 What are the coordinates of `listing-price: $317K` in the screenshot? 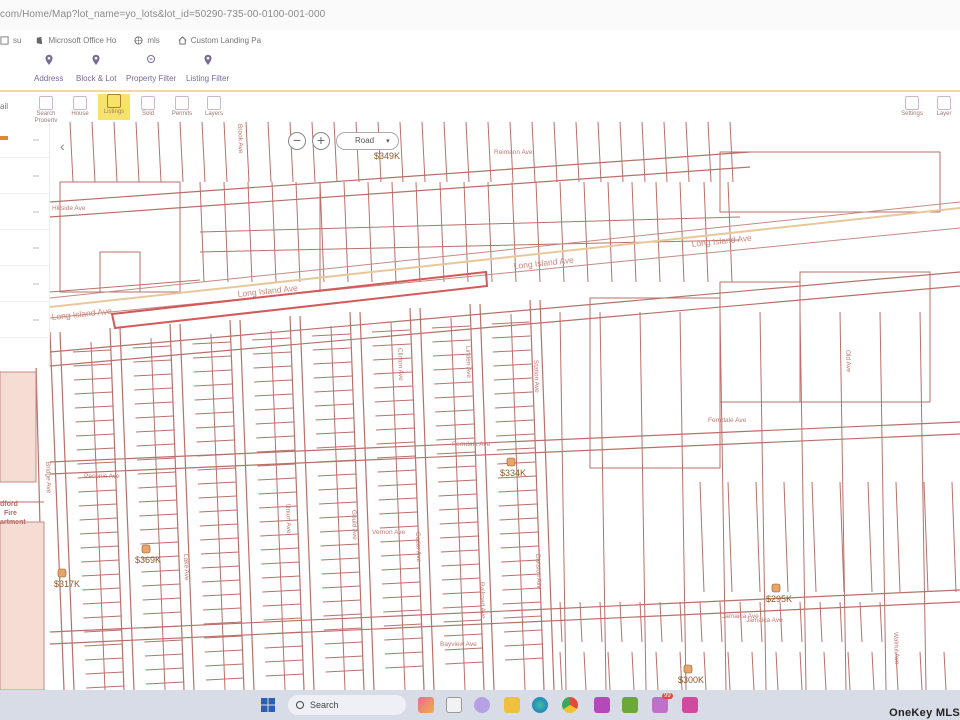 It's located at (67, 584).